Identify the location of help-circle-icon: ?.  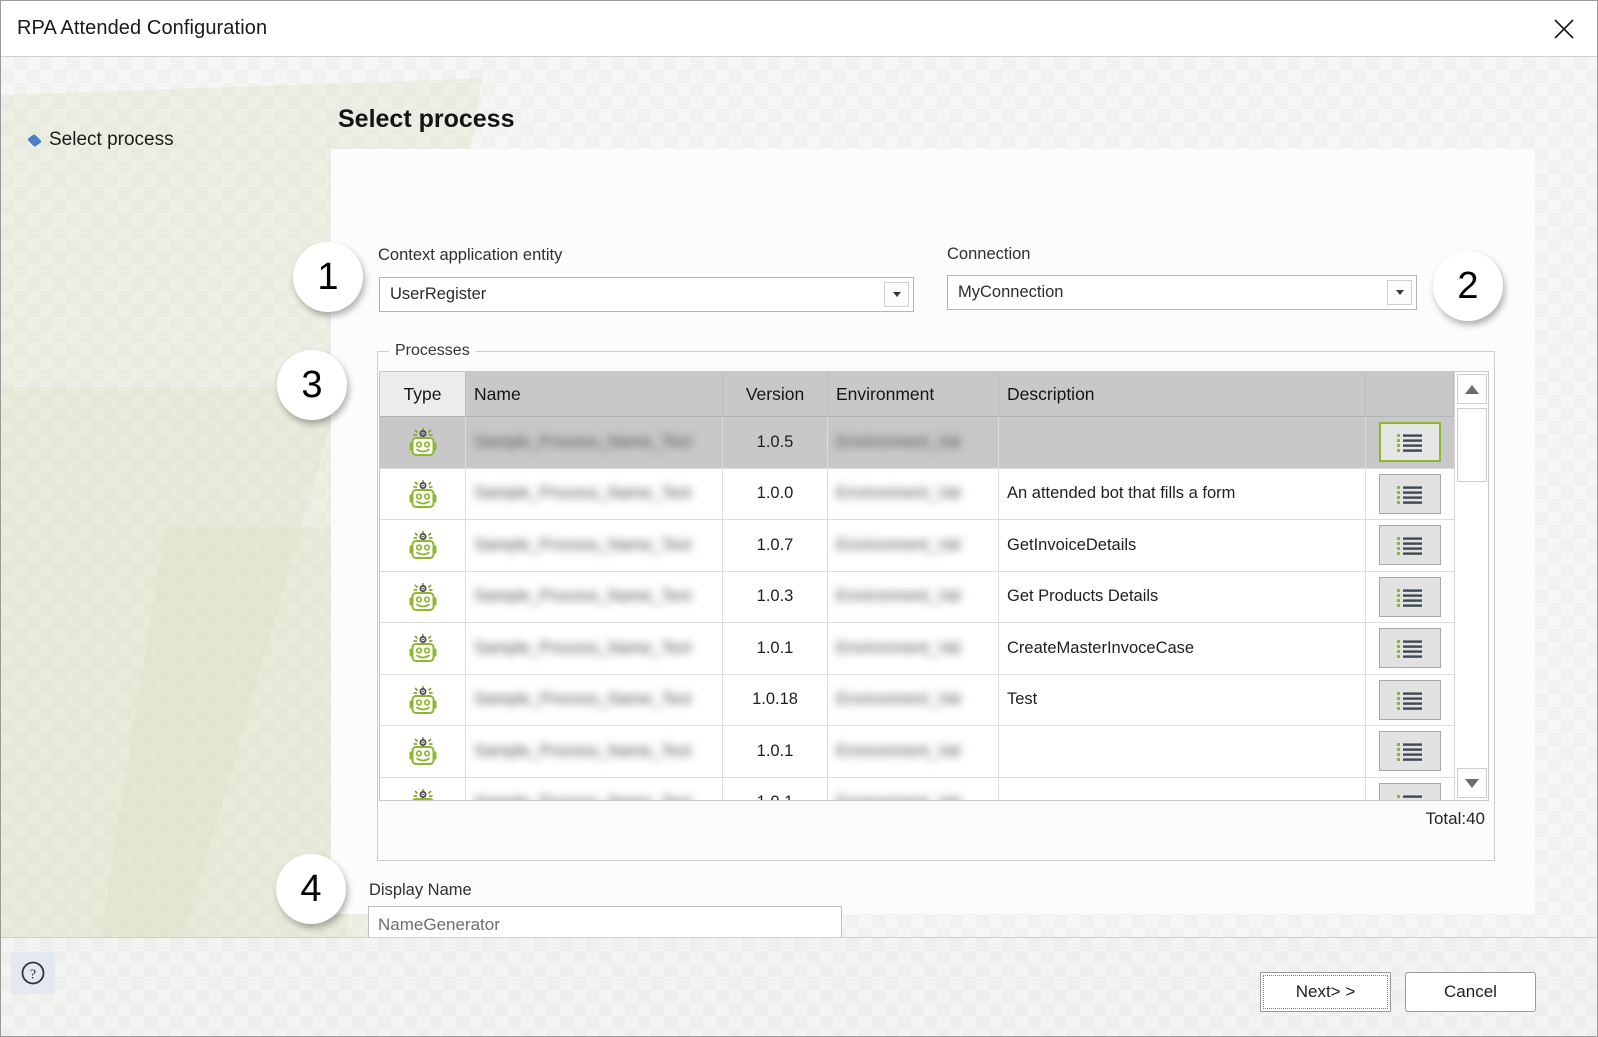
(33, 973).